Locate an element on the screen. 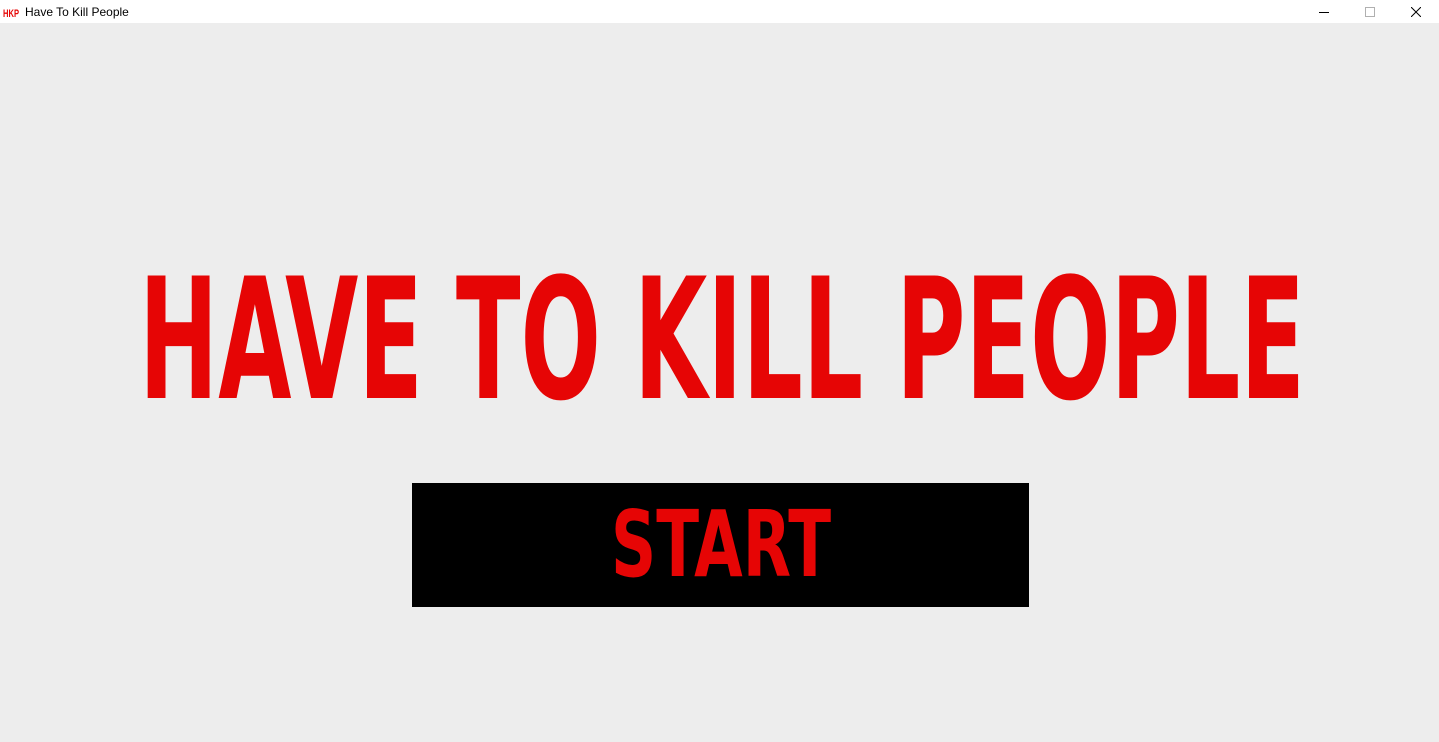  window-controls is located at coordinates (1370, 11).